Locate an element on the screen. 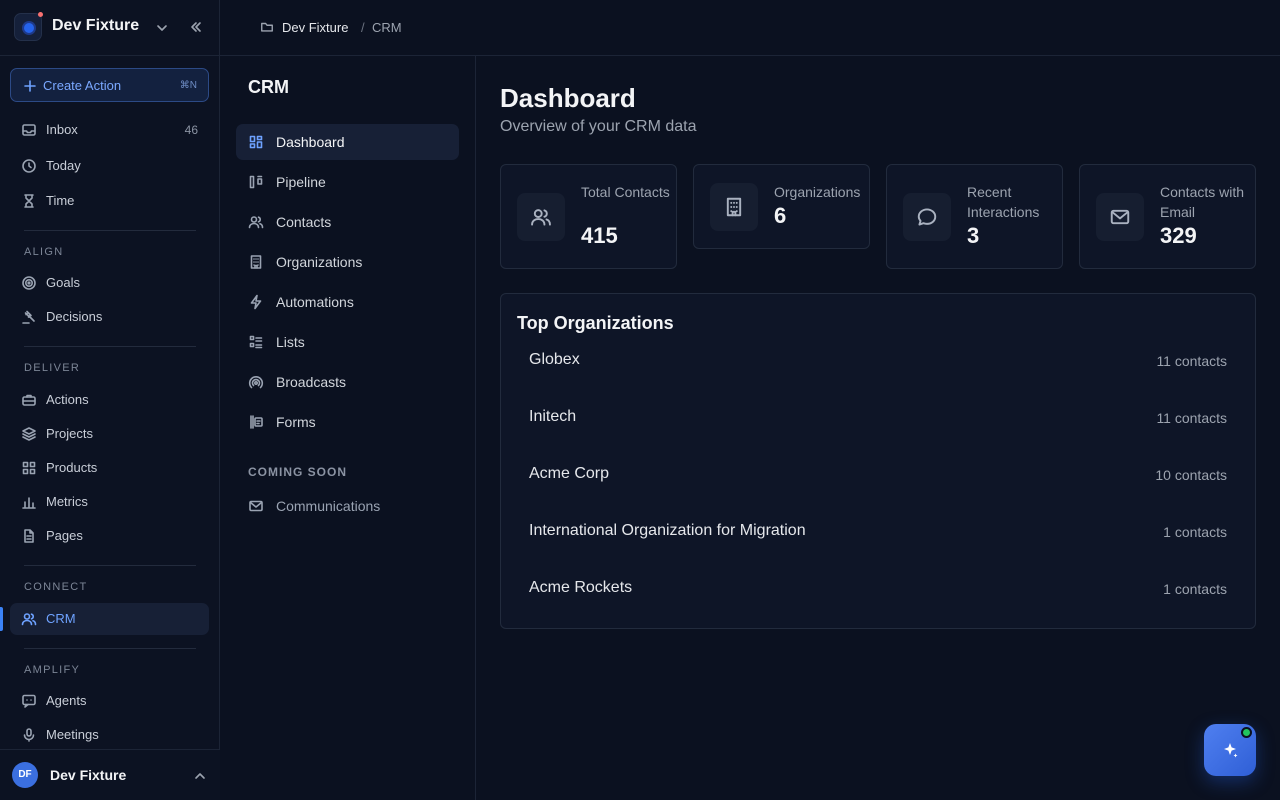  crm-nav-broadcasts: Broadcasts is located at coordinates (347, 382).